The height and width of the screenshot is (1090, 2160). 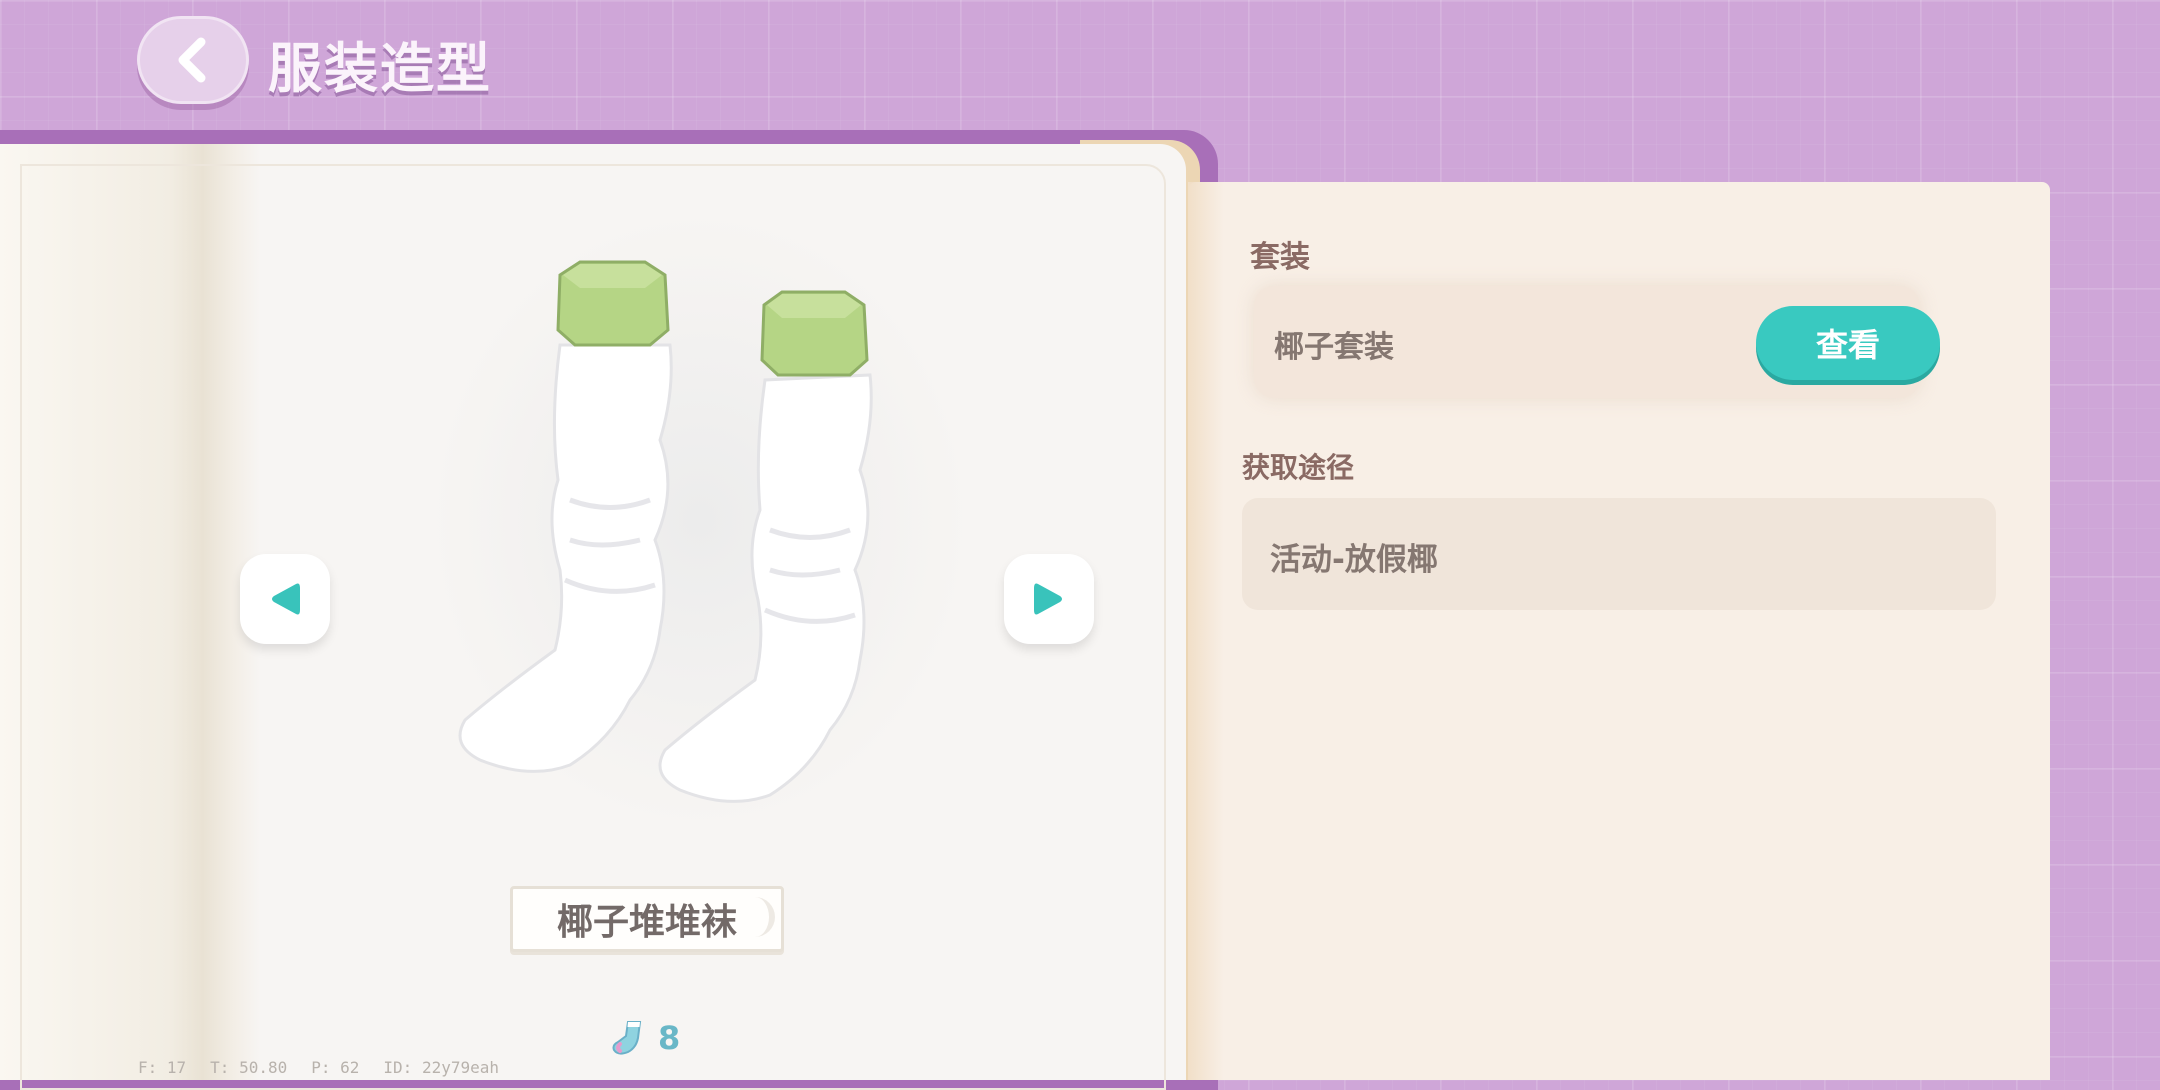 What do you see at coordinates (249, 1067) in the screenshot?
I see `debug-t: T: 50.80` at bounding box center [249, 1067].